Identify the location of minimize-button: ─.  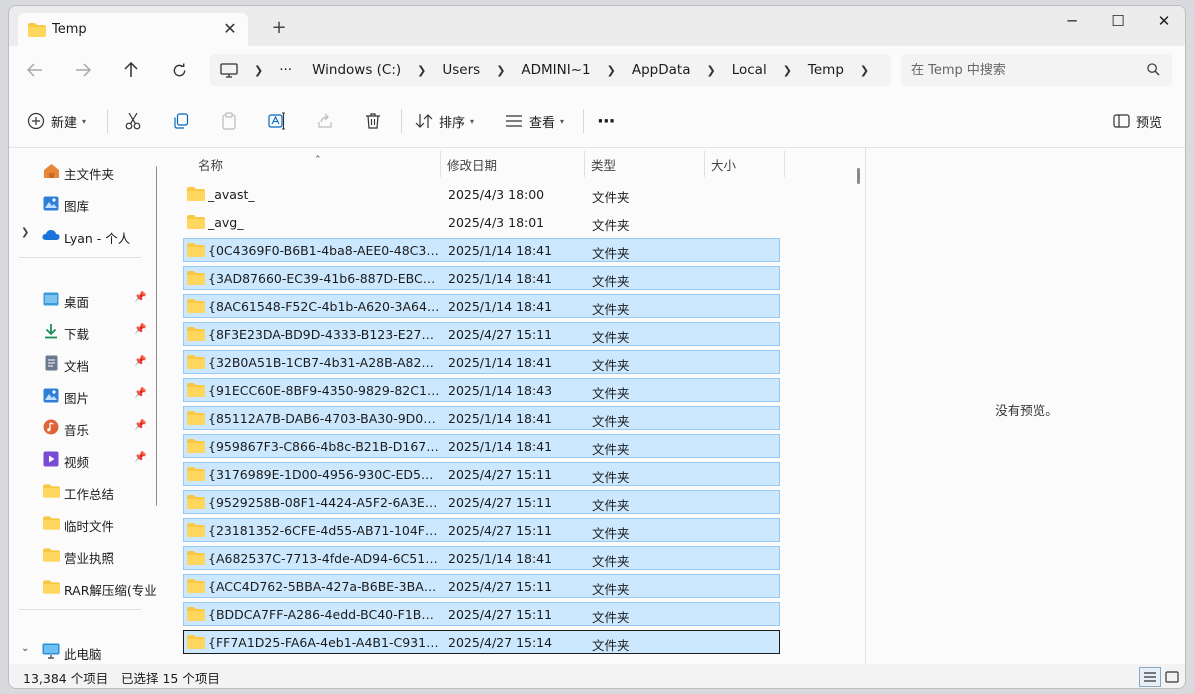
(1072, 22).